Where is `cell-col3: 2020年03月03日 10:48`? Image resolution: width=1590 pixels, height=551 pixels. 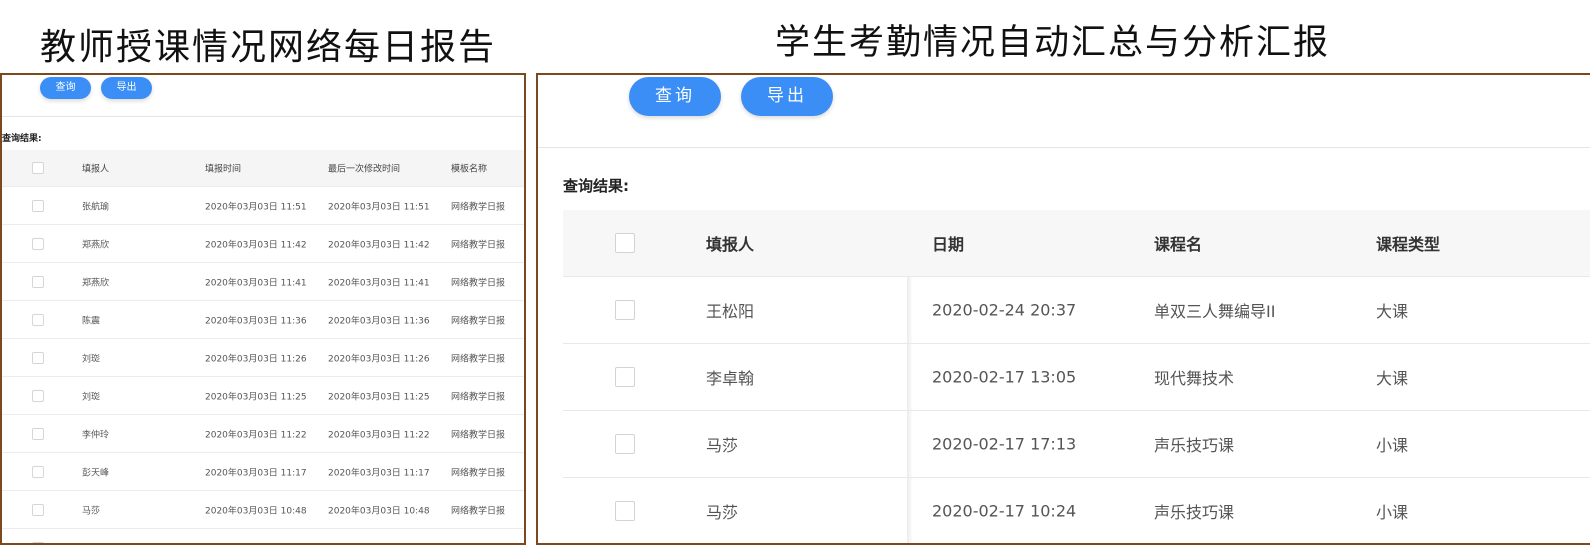 cell-col3: 2020年03月03日 10:48 is located at coordinates (379, 511).